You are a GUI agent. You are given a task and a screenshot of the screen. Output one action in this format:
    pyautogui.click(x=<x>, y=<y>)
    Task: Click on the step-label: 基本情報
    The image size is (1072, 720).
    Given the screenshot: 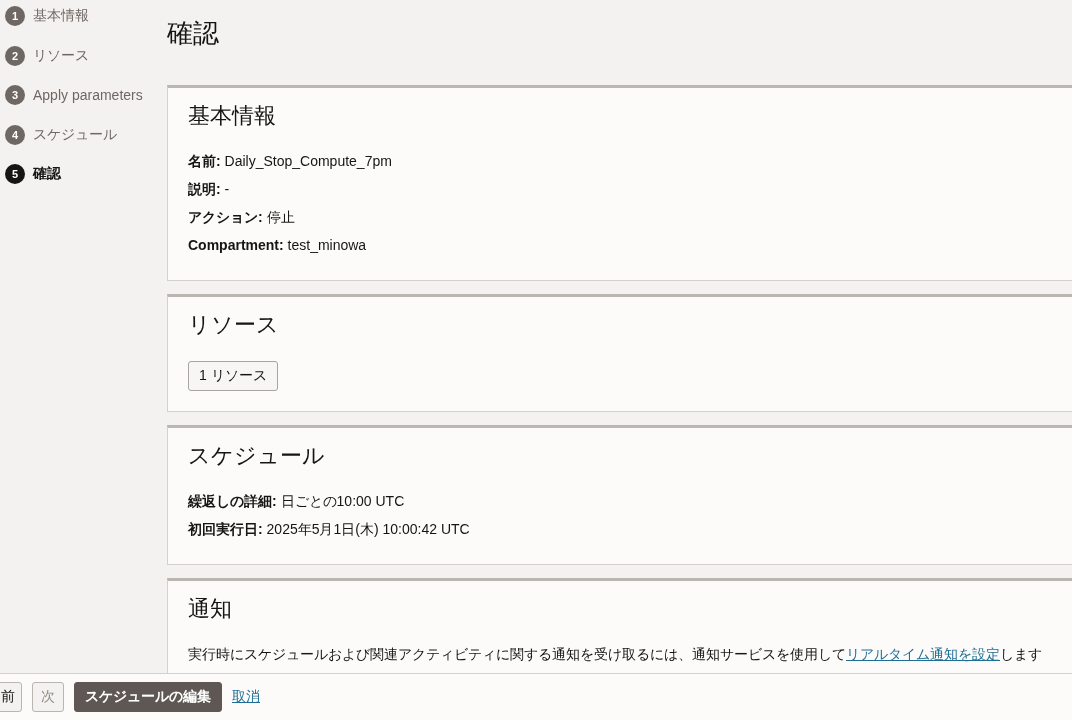 What is the action you would take?
    pyautogui.click(x=61, y=16)
    